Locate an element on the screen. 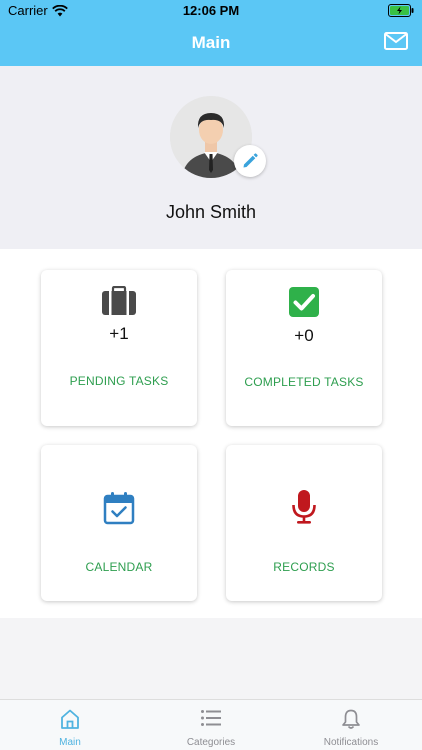 This screenshot has height=750, width=422. header-bar: Carrier 12:06 PM Main is located at coordinates (211, 33).